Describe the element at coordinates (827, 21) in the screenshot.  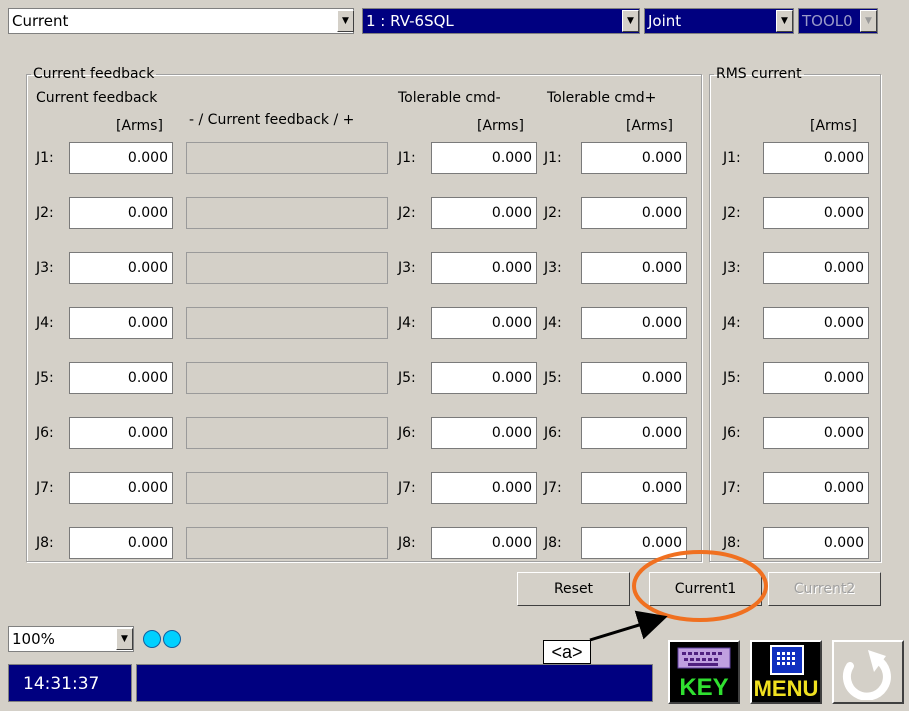
I see `tool-select-value: TOOL0` at that location.